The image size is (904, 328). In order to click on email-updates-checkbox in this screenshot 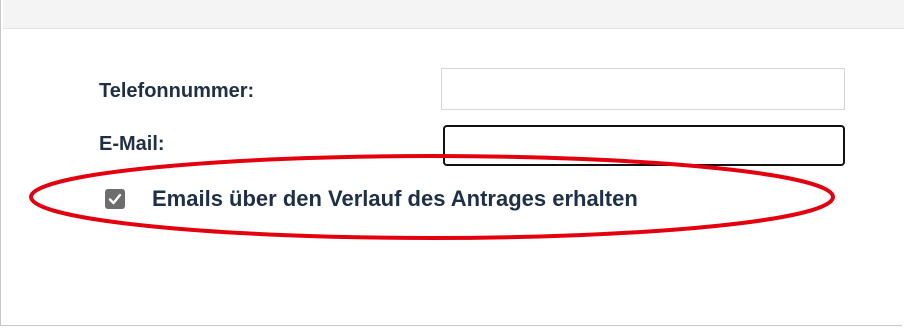, I will do `click(115, 199)`.